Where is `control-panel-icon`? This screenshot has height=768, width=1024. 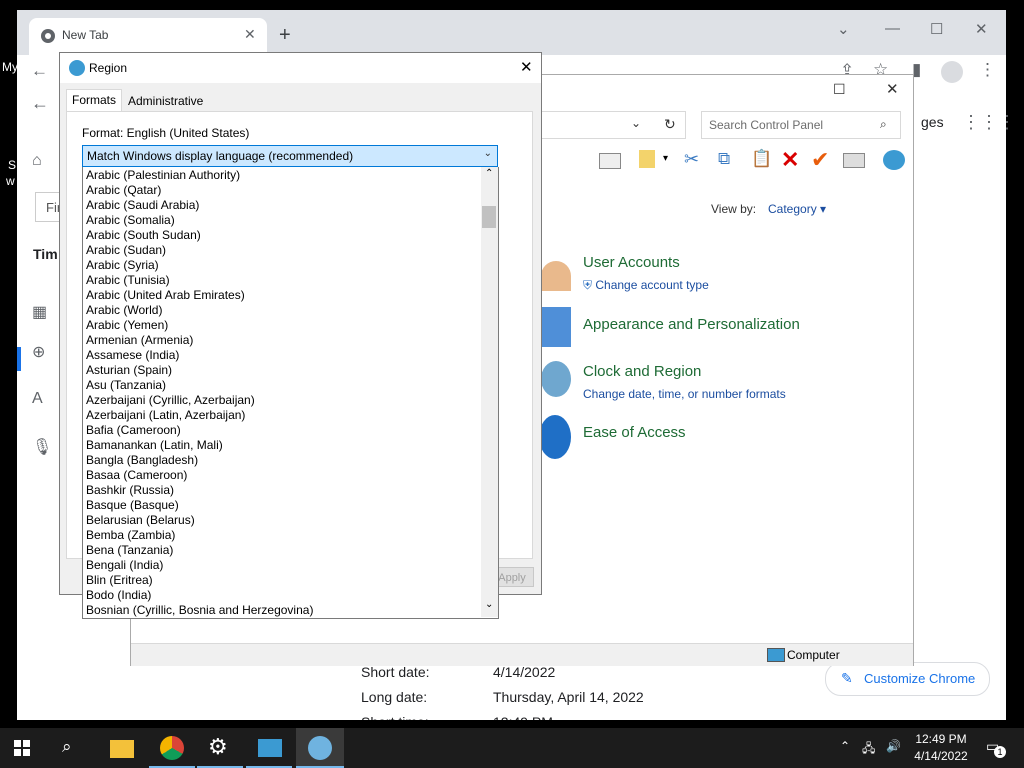 control-panel-icon is located at coordinates (270, 748).